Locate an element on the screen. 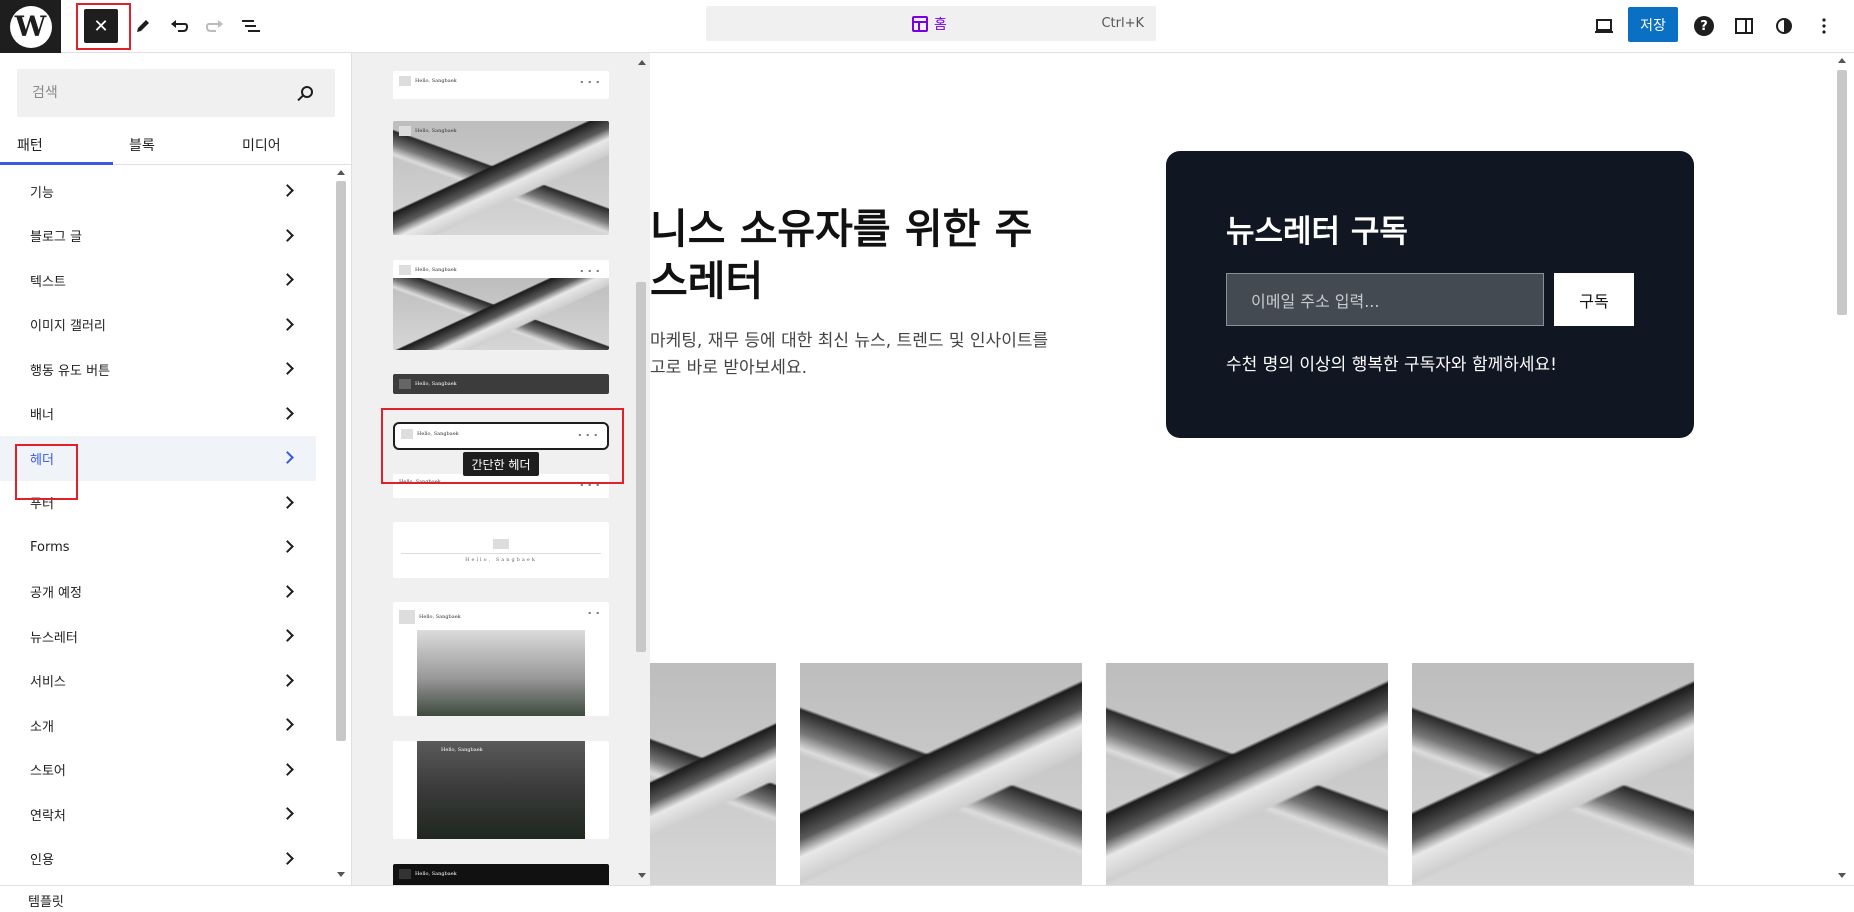  sidebar-icon is located at coordinates (1744, 26).